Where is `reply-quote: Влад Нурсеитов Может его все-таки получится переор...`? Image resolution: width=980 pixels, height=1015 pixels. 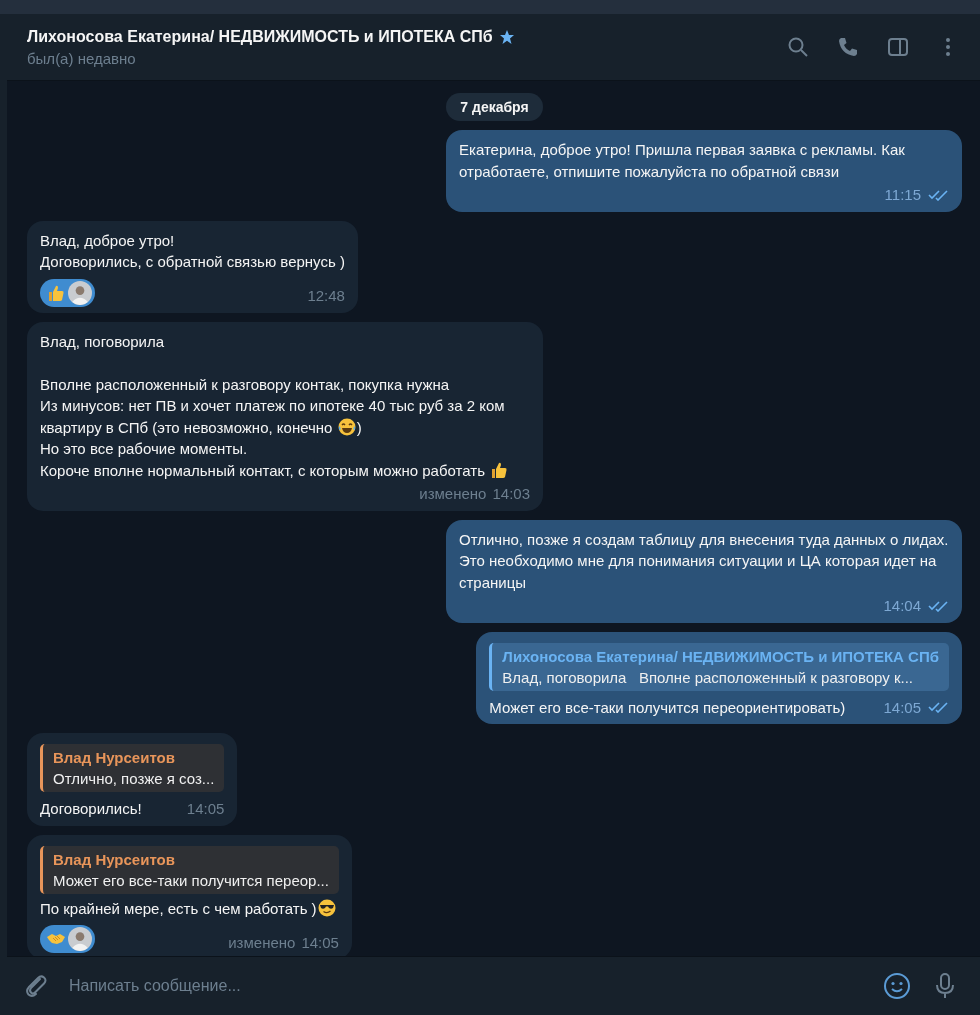
reply-quote: Влад Нурсеитов Может его все-таки получится переор... is located at coordinates (189, 869).